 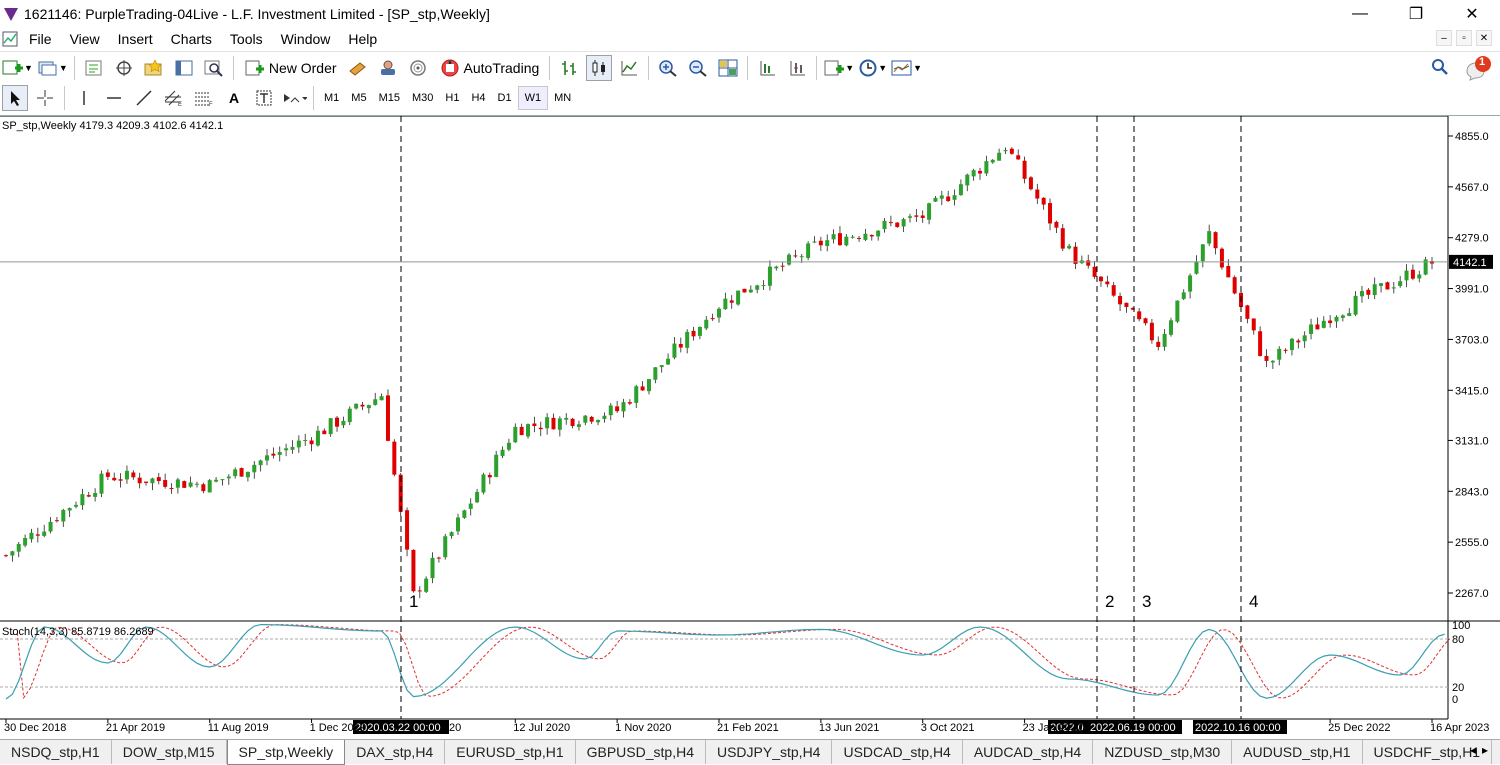 I want to click on templates-button: ▼, so click(x=906, y=68).